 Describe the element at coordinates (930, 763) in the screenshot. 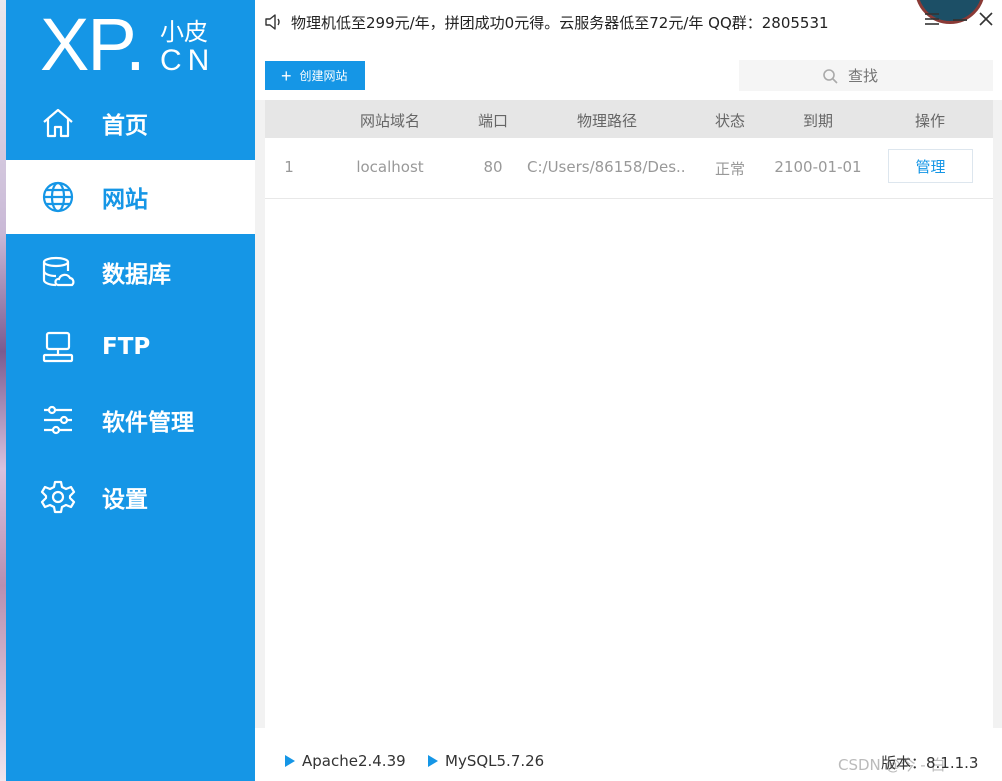

I see `version-text: 版本：8.1.1.3` at that location.